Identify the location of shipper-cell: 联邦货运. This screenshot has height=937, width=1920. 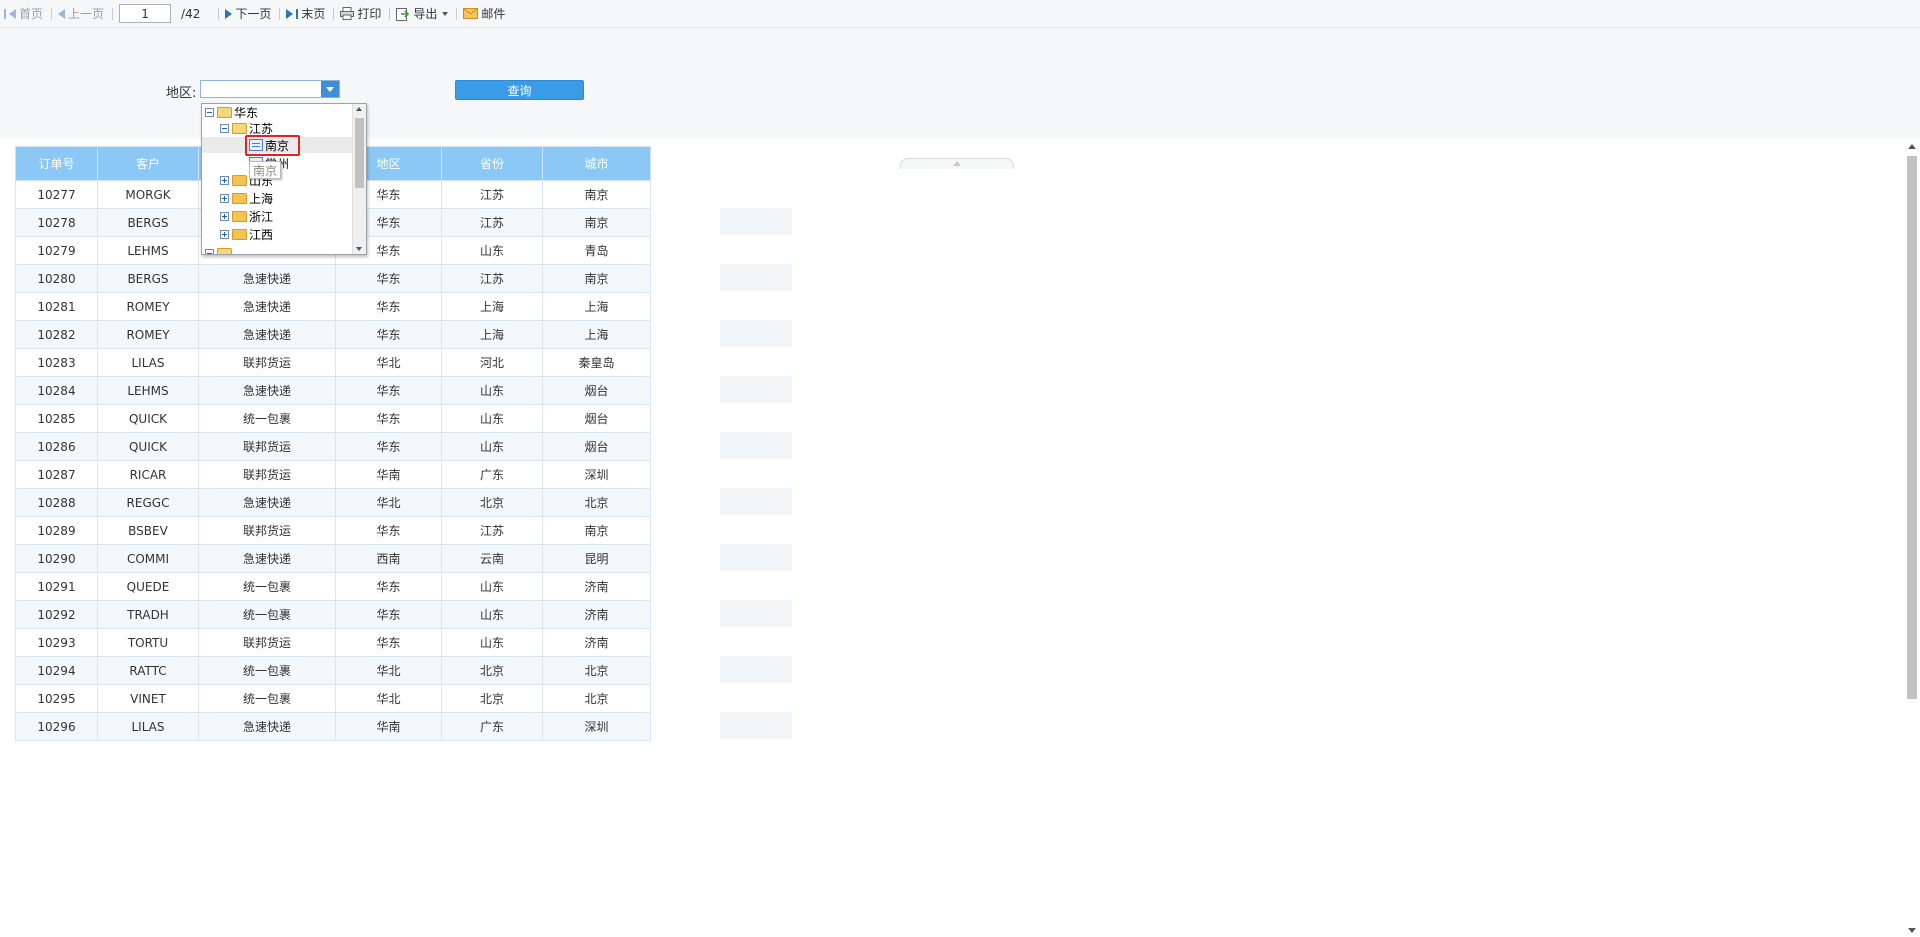
(267, 446).